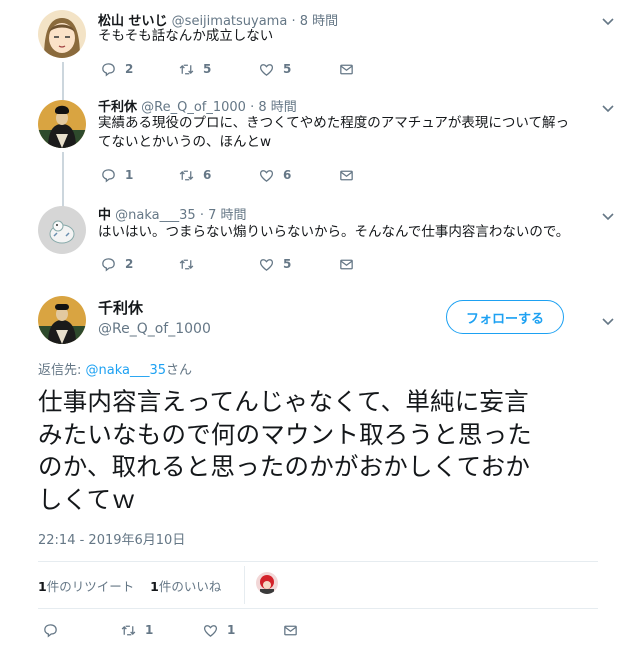 This screenshot has height=648, width=638. Describe the element at coordinates (129, 175) in the screenshot. I see `reply-count: 1` at that location.